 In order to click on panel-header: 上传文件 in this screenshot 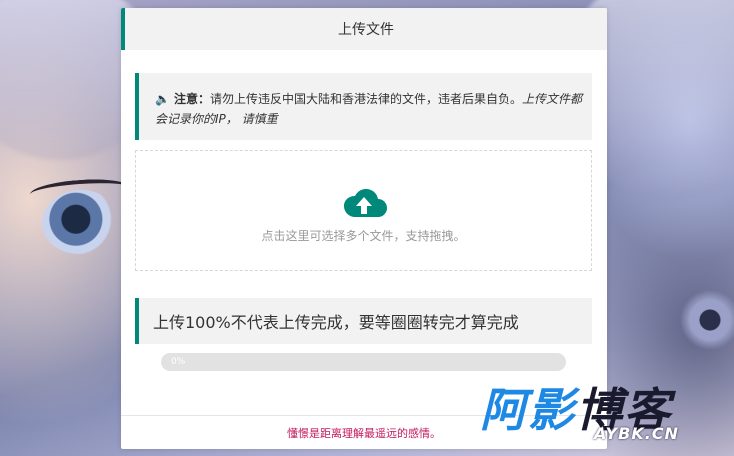, I will do `click(364, 29)`.